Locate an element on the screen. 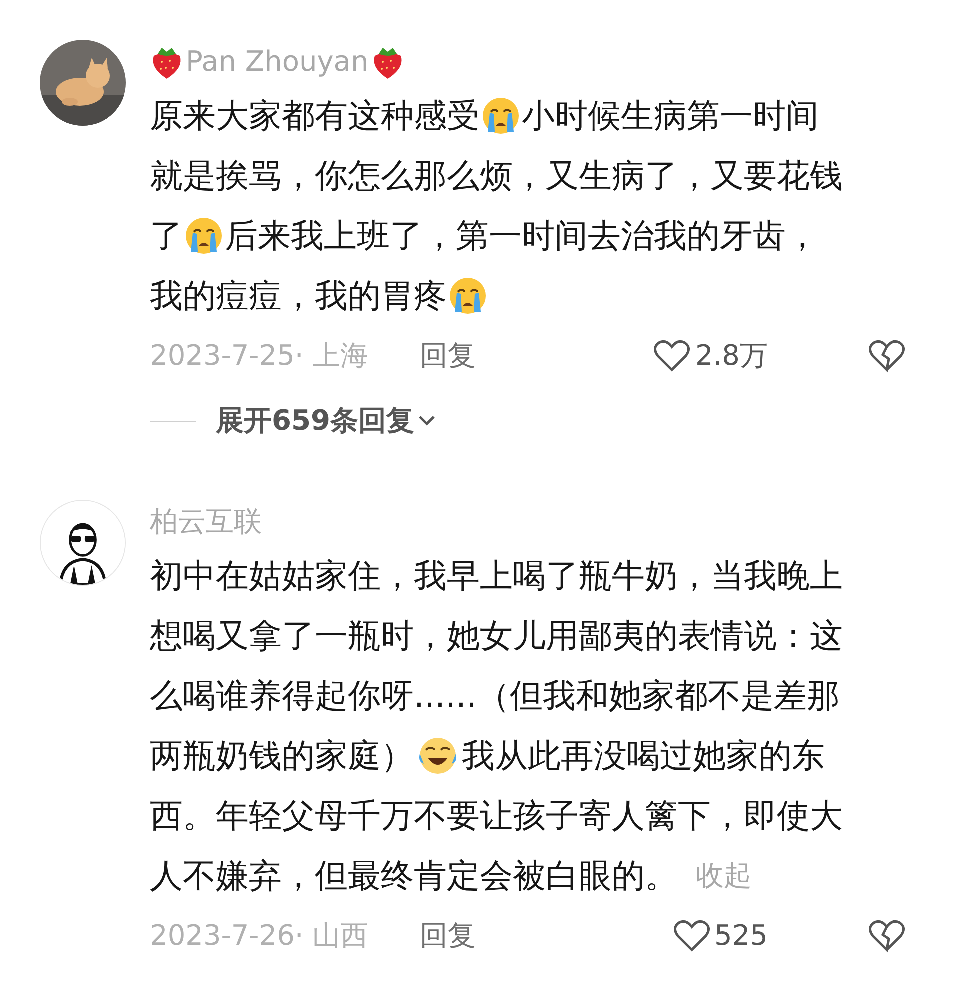 The image size is (960, 985). like-count: 525 is located at coordinates (741, 936).